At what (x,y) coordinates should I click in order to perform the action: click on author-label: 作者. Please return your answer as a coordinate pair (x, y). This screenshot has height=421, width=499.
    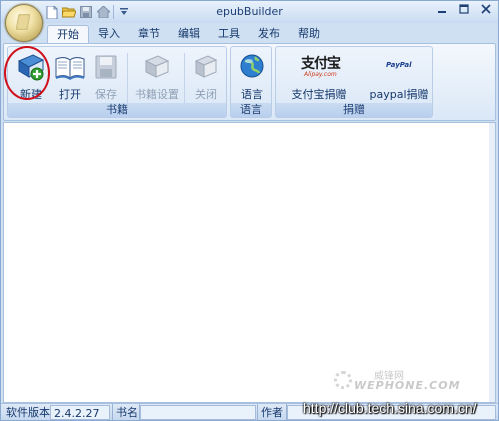
    Looking at the image, I should click on (272, 412).